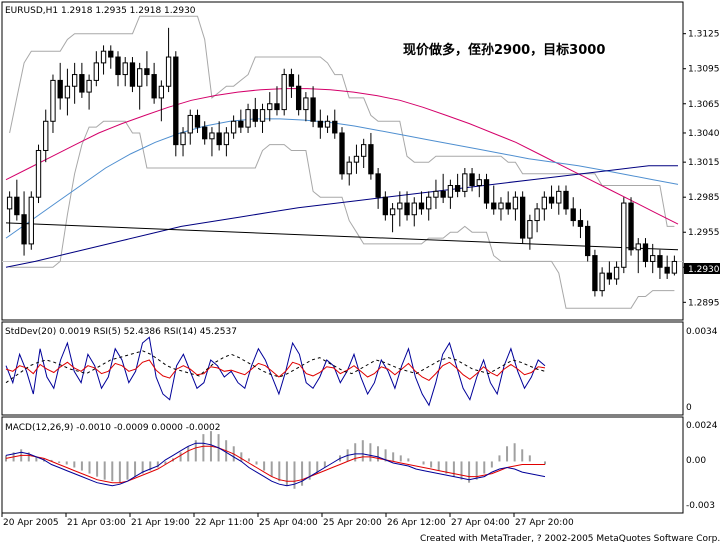  Describe the element at coordinates (689, 408) in the screenshot. I see `rsi-tick-bottom: 0` at that location.